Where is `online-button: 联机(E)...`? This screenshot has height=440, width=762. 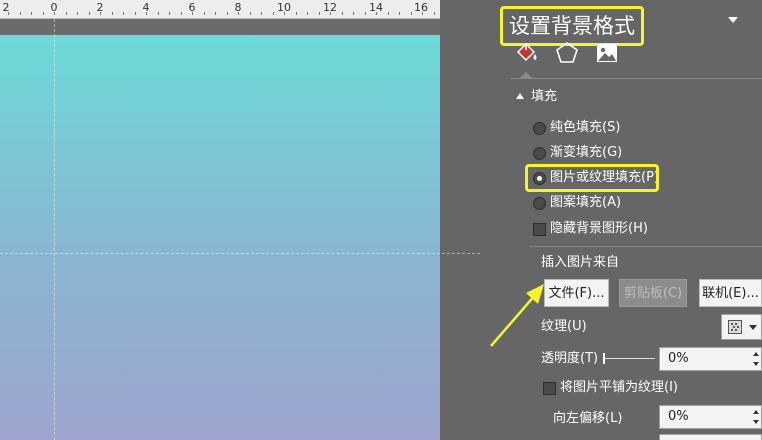
online-button: 联机(E)... is located at coordinates (730, 293).